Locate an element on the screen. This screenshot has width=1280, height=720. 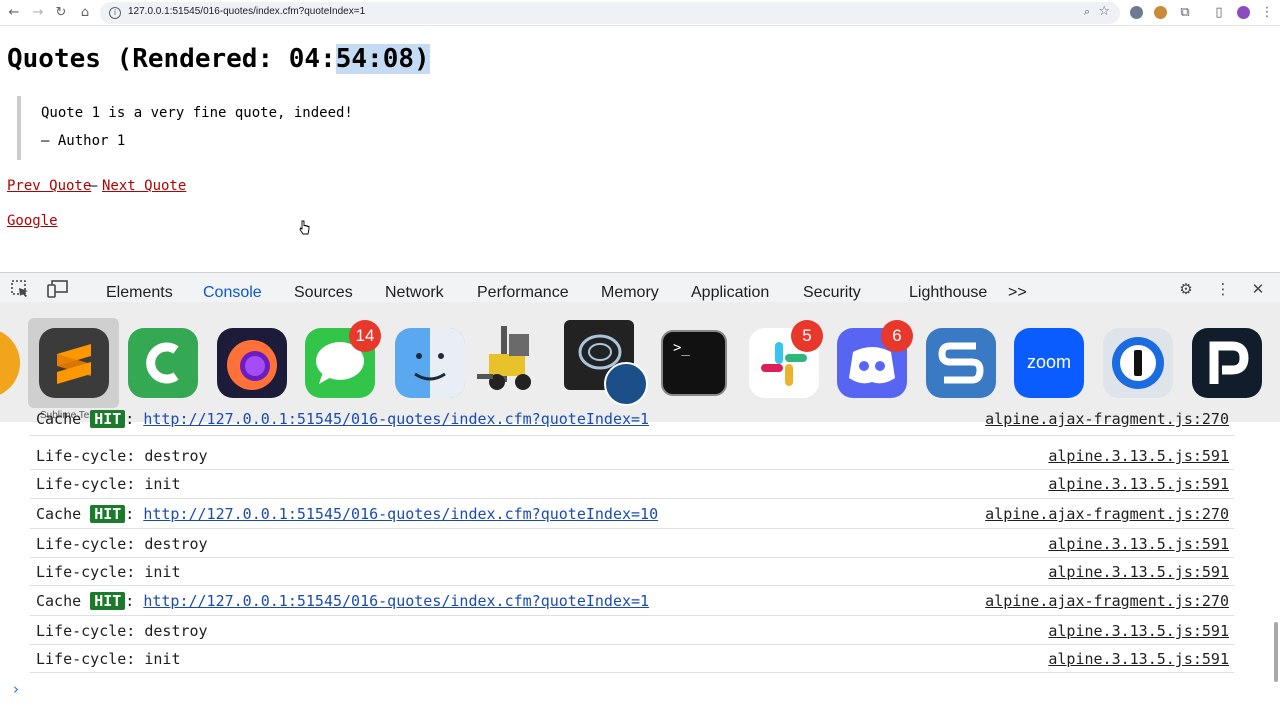
profile-avatar is located at coordinates (1243, 12).